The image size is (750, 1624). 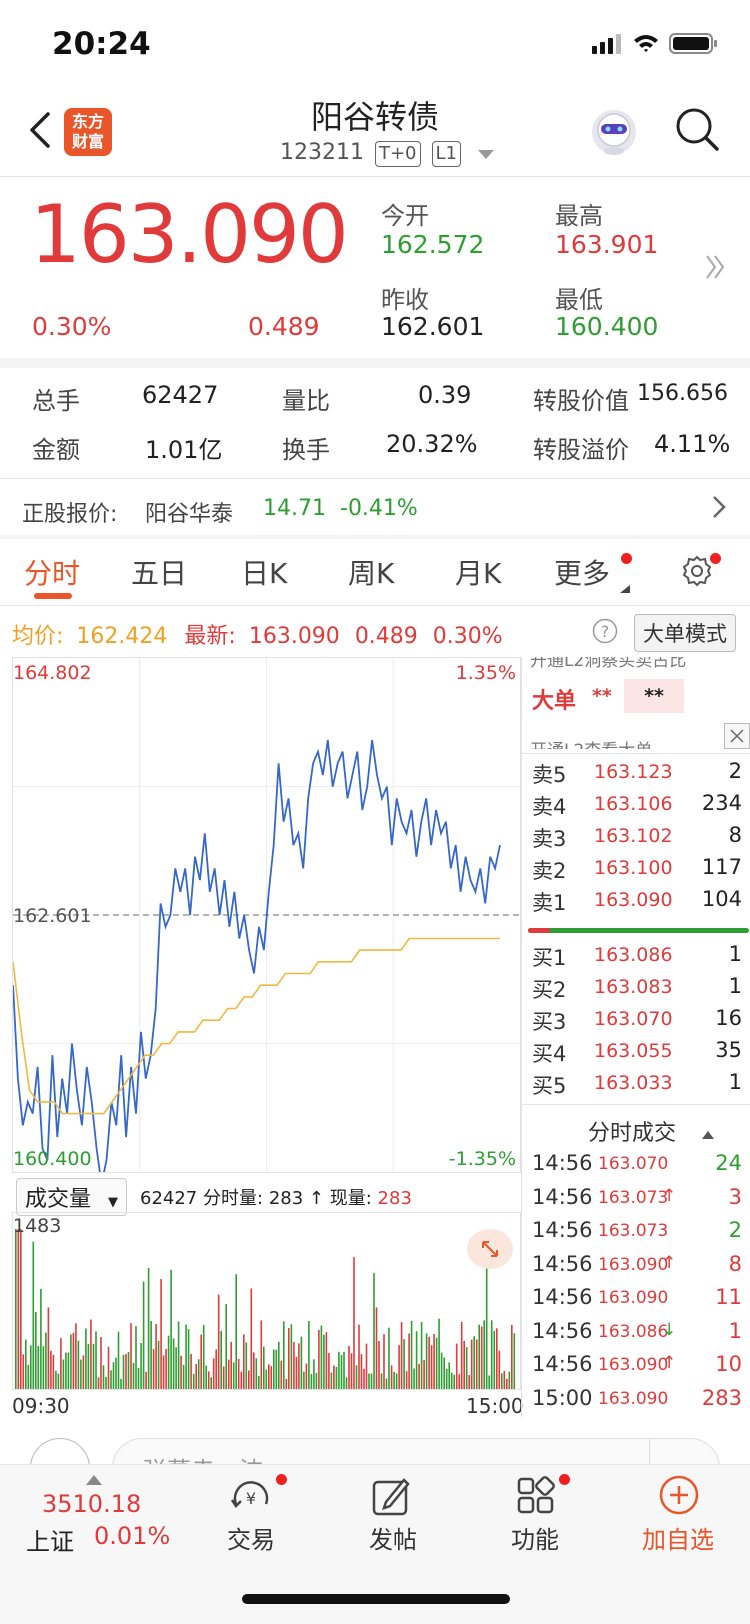 What do you see at coordinates (376, 1599) in the screenshot?
I see `home-indicator` at bounding box center [376, 1599].